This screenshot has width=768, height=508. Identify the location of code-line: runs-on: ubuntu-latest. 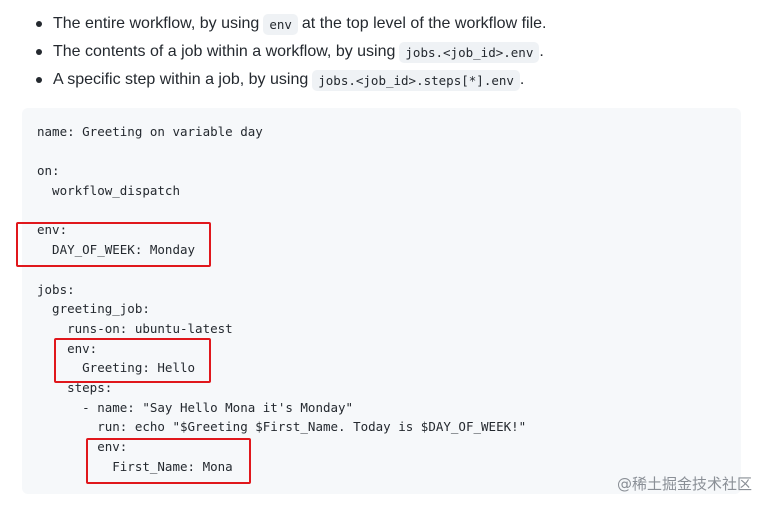
(135, 328).